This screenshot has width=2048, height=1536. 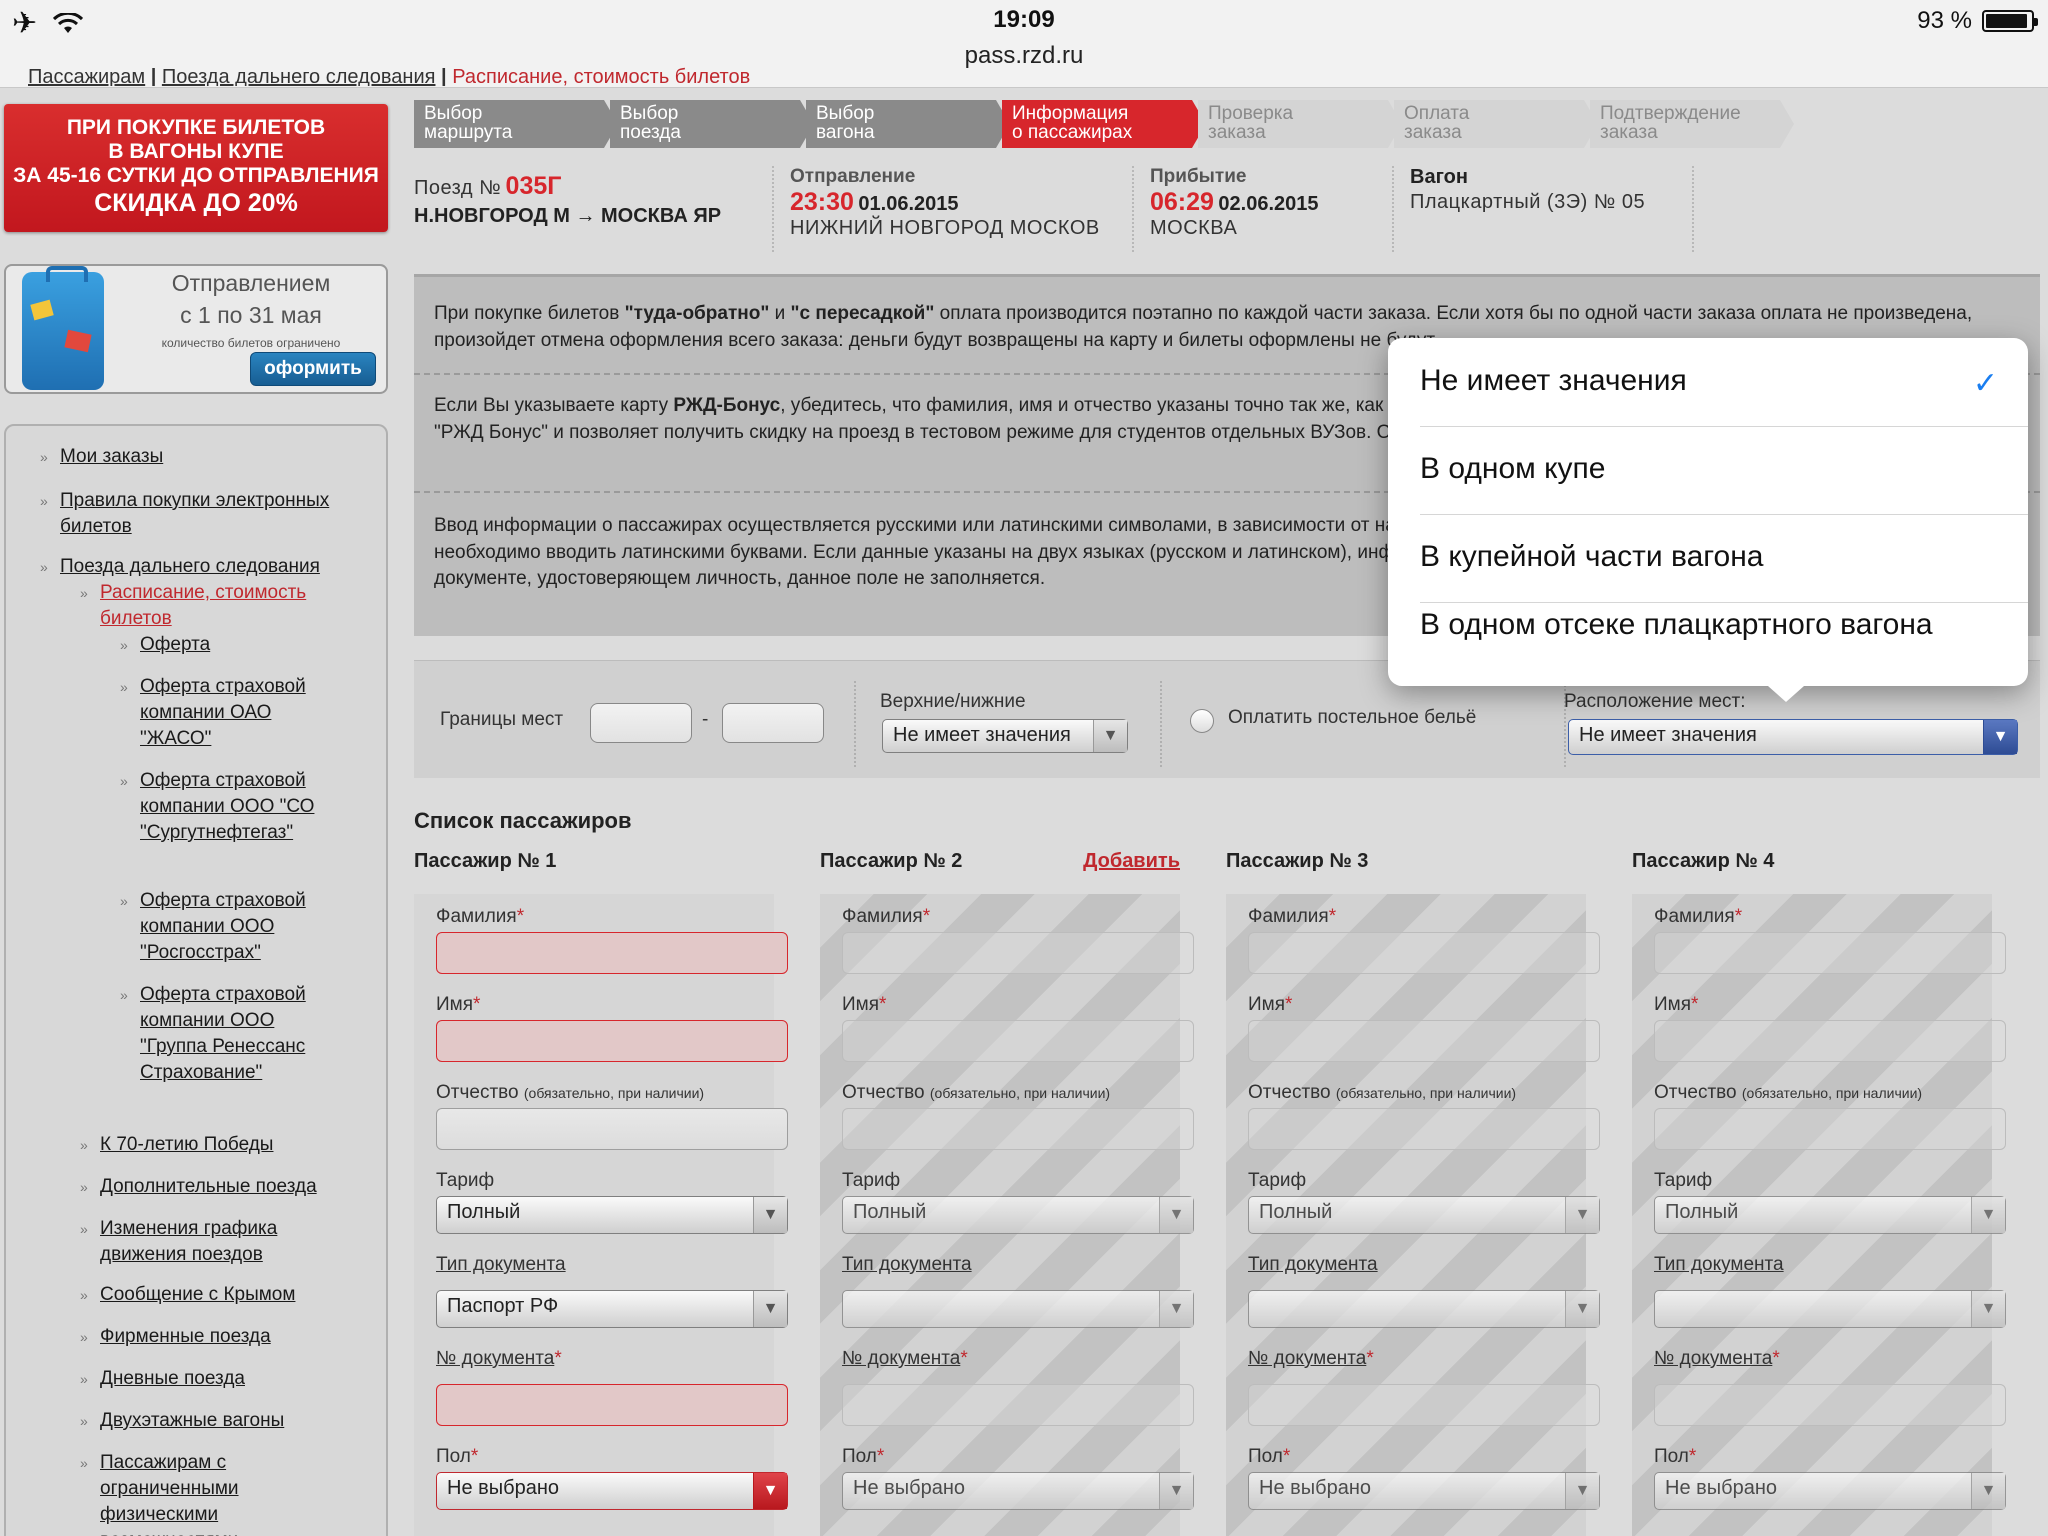 I want to click on dropdown-option-any: Не имеет значения, so click(x=1715, y=381).